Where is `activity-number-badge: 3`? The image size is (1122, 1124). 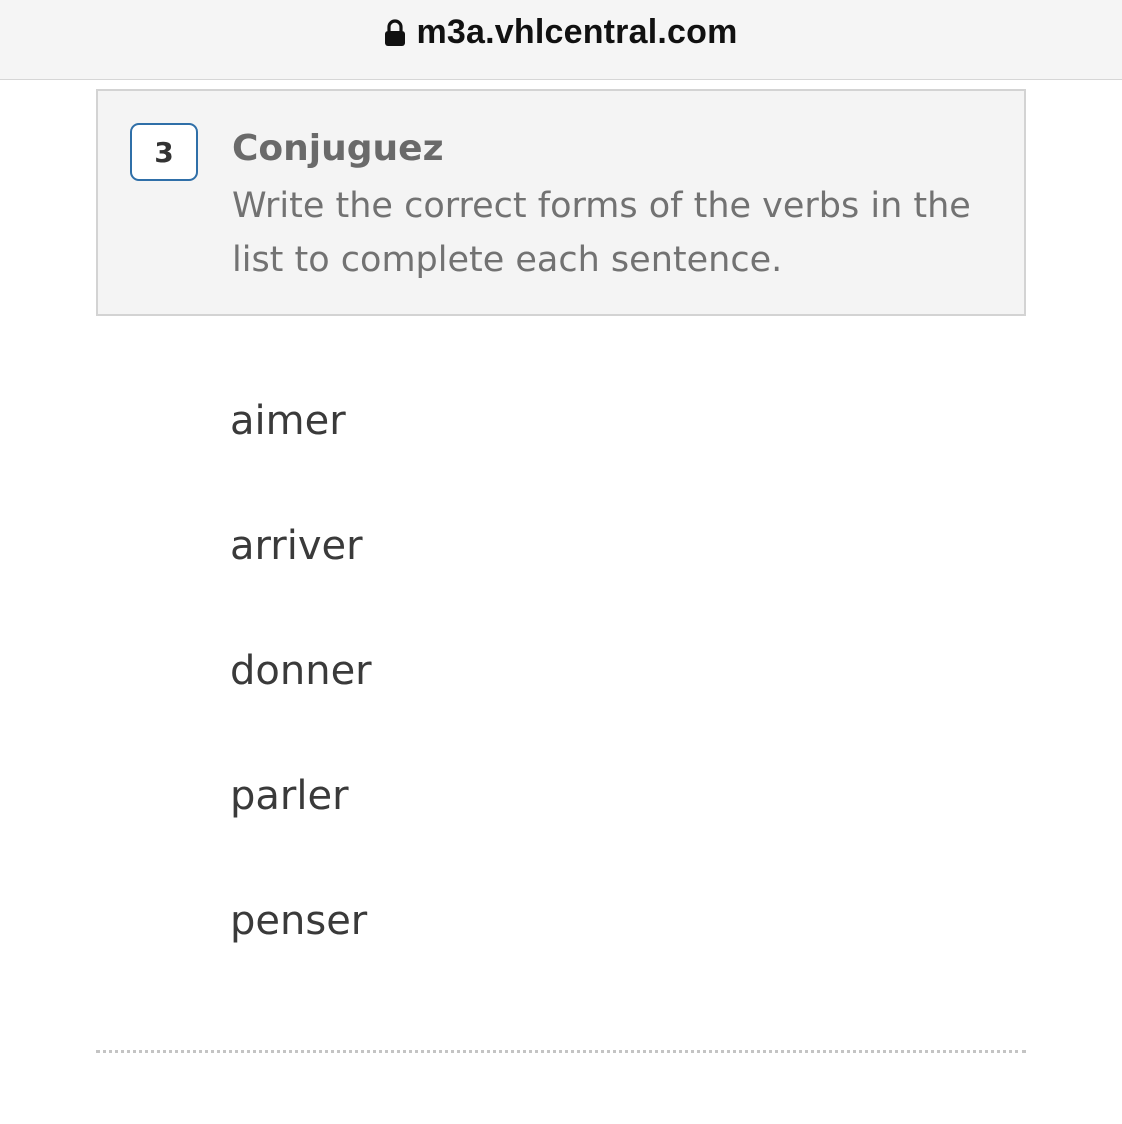 activity-number-badge: 3 is located at coordinates (164, 152).